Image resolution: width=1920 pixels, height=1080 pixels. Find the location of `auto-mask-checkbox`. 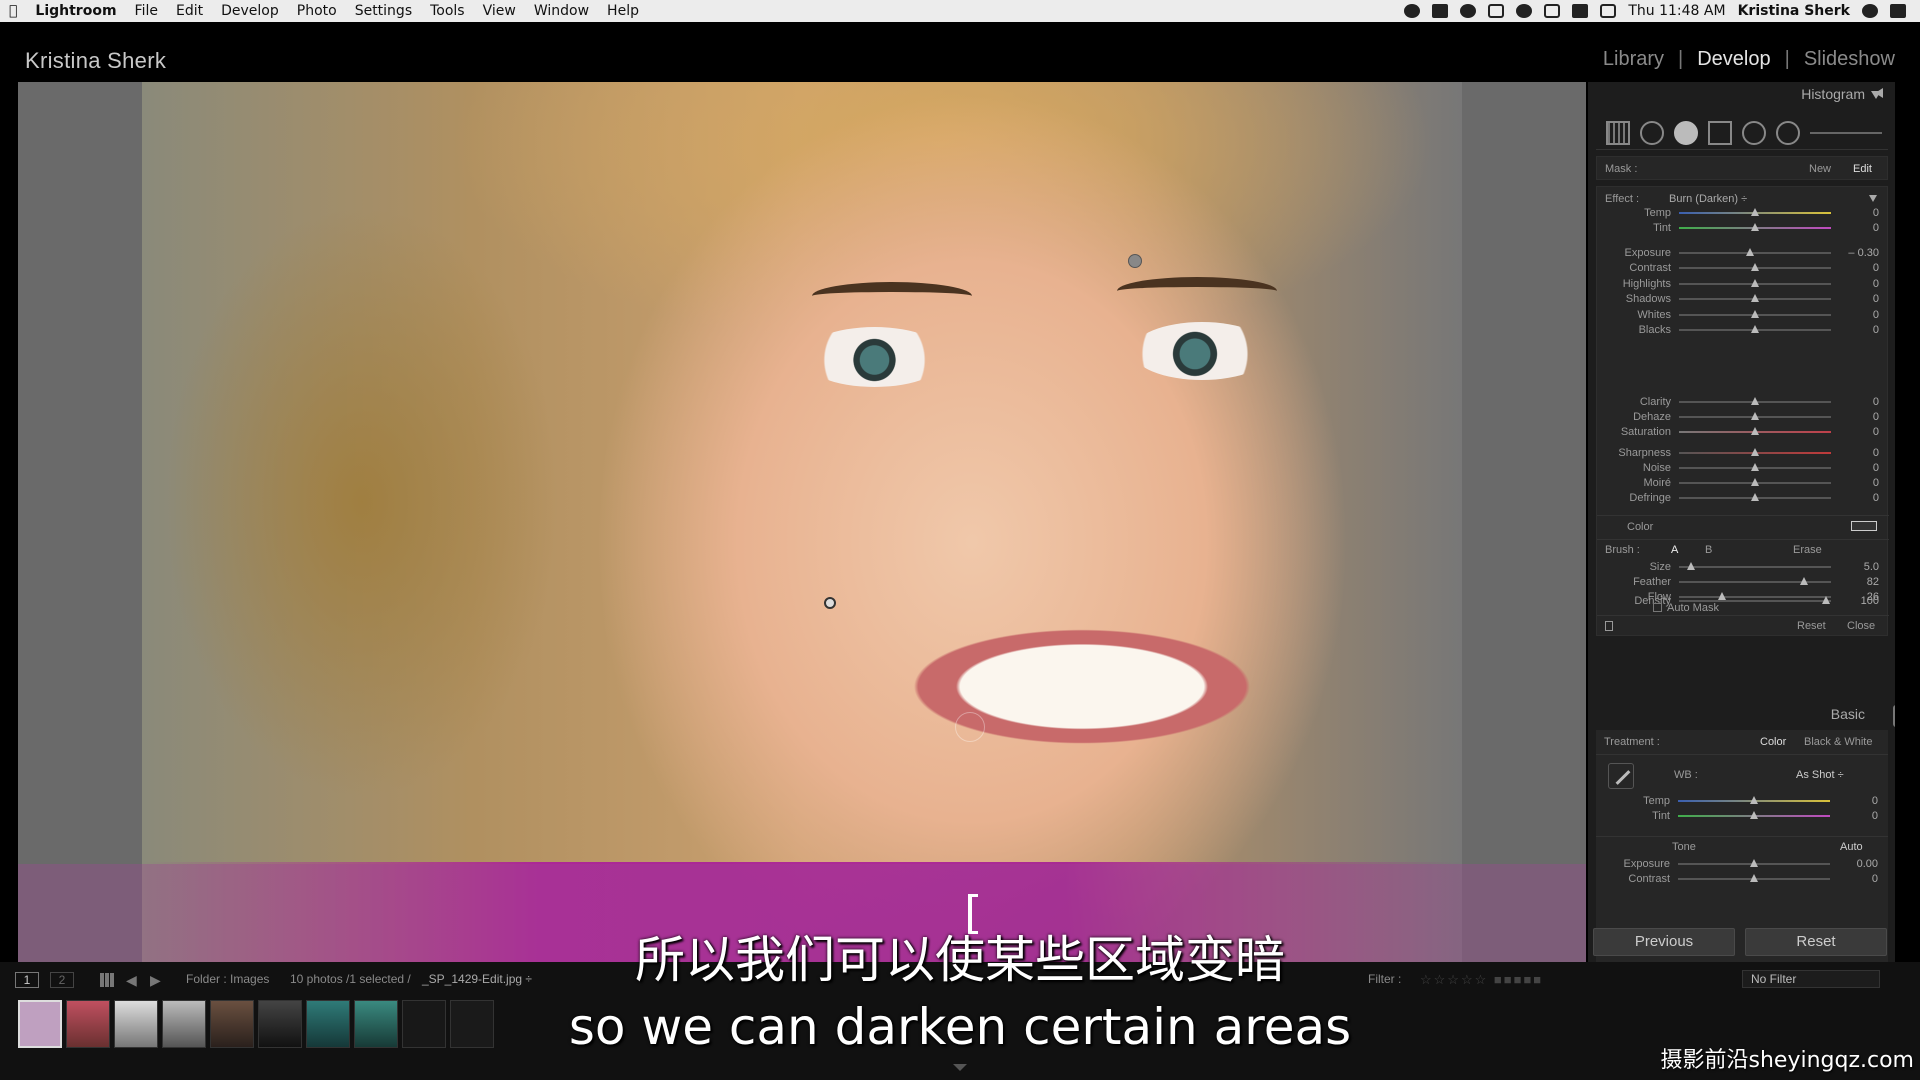

auto-mask-checkbox is located at coordinates (1657, 607).